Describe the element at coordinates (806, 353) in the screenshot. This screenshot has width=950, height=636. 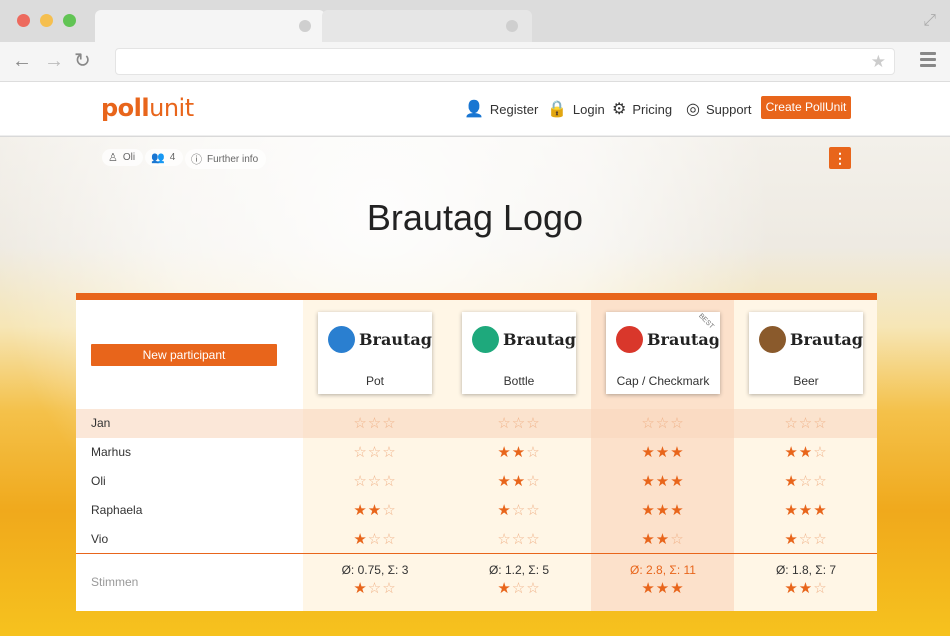
I see `option-card: Brautag Beer` at that location.